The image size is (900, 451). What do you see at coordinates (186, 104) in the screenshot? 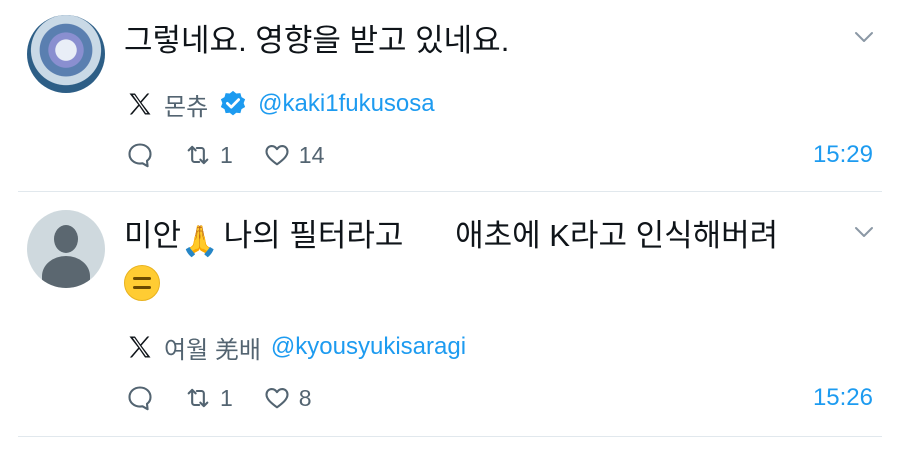
I see `author-name: 몬츄` at bounding box center [186, 104].